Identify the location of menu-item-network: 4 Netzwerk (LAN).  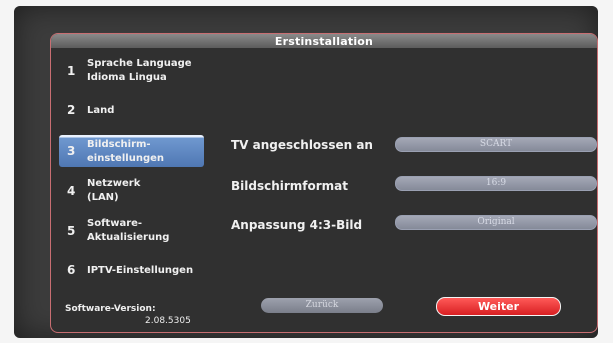
(131, 190).